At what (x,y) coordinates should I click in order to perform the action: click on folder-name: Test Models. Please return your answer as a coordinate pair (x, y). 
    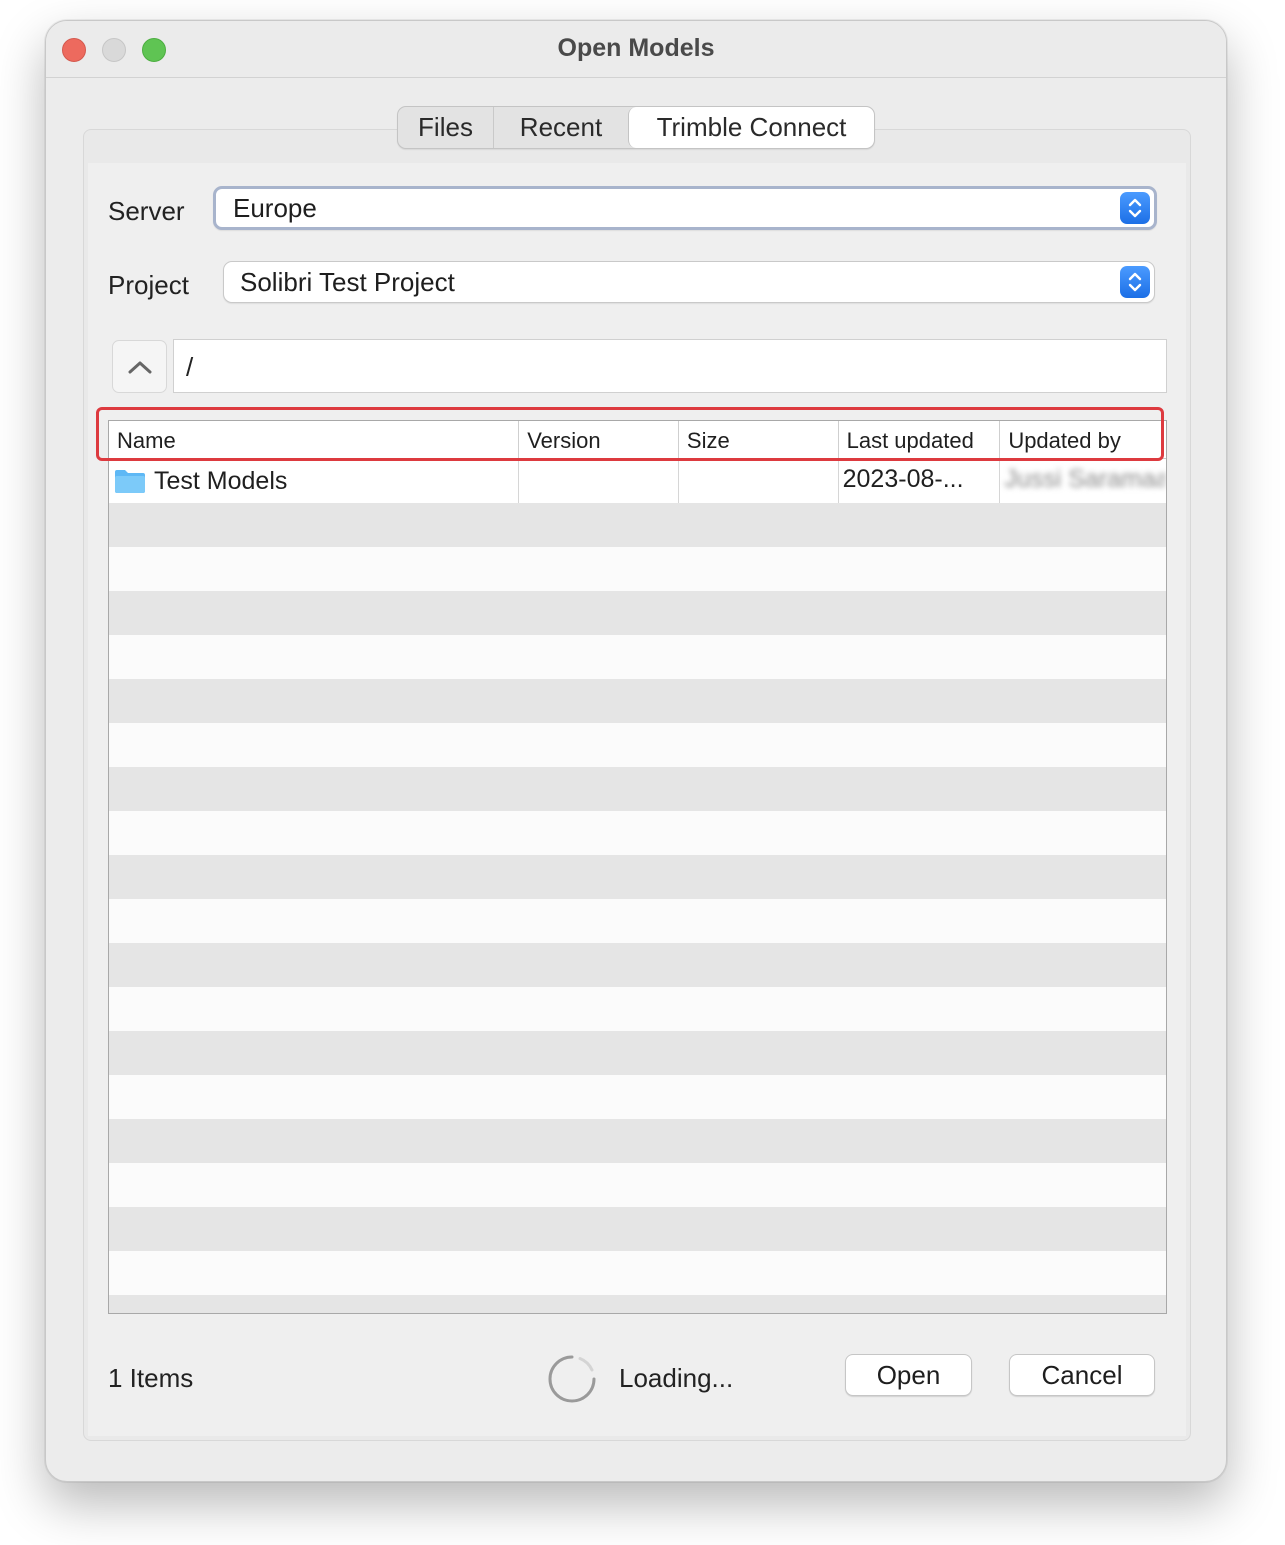
    Looking at the image, I should click on (221, 480).